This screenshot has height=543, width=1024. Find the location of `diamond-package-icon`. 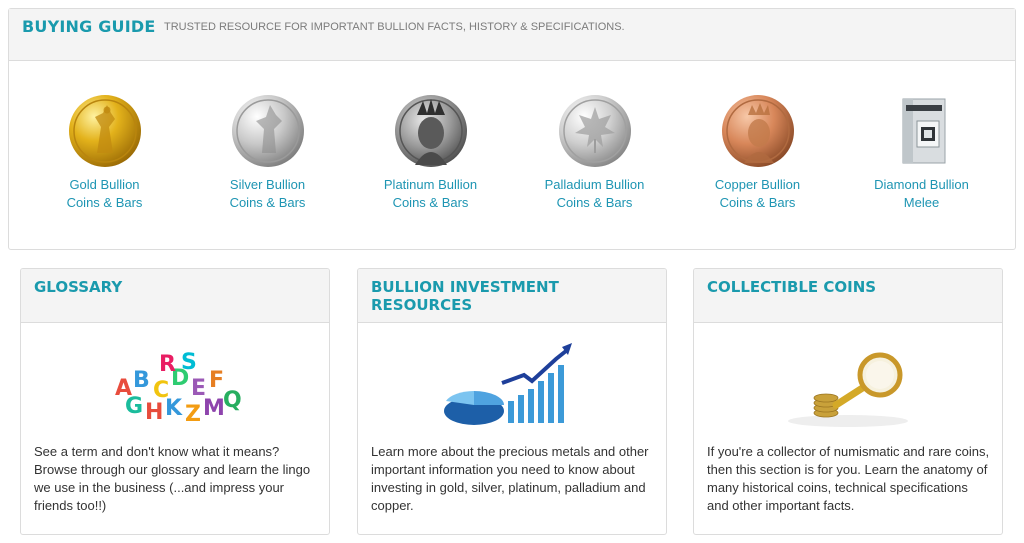

diamond-package-icon is located at coordinates (923, 131).